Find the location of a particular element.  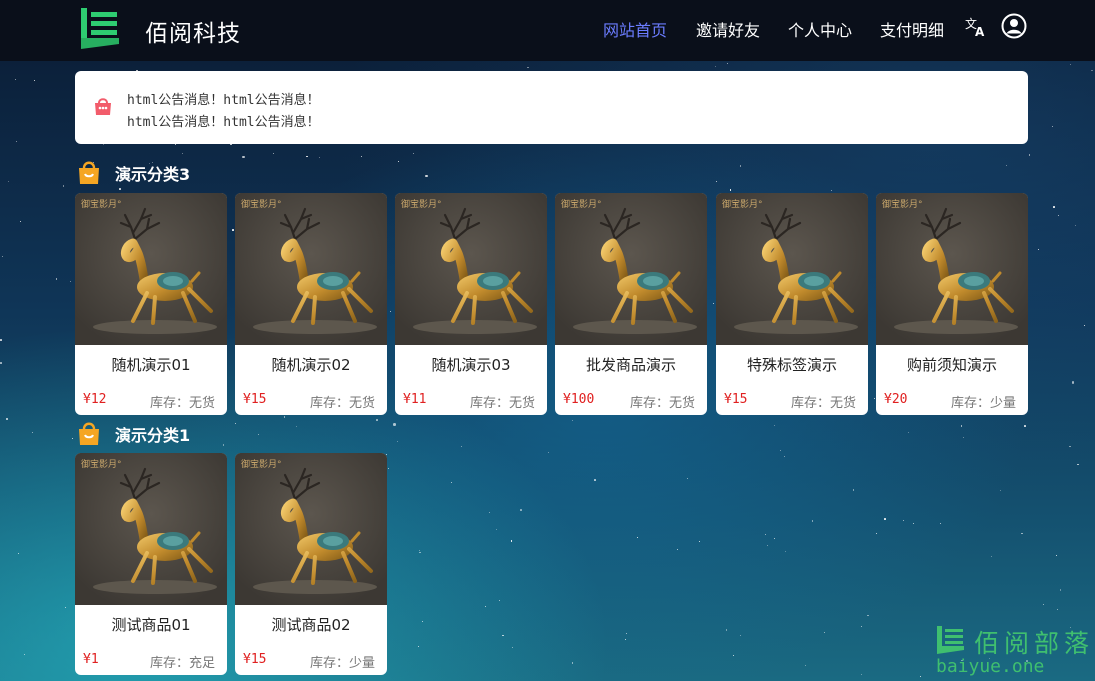

brand-logo-icon is located at coordinates (100, 28).